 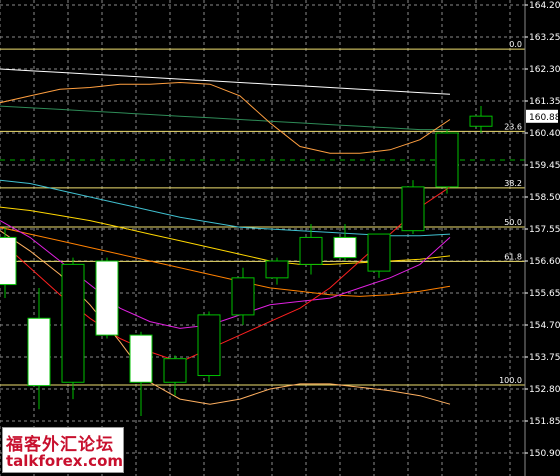 What do you see at coordinates (65, 461) in the screenshot?
I see `watermark-url: talkforex.com` at bounding box center [65, 461].